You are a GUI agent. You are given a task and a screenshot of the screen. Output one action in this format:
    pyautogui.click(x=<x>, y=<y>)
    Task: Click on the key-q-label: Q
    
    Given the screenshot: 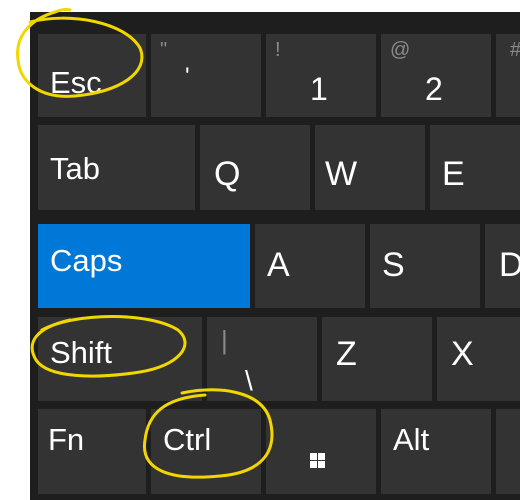 What is the action you would take?
    pyautogui.click(x=227, y=174)
    